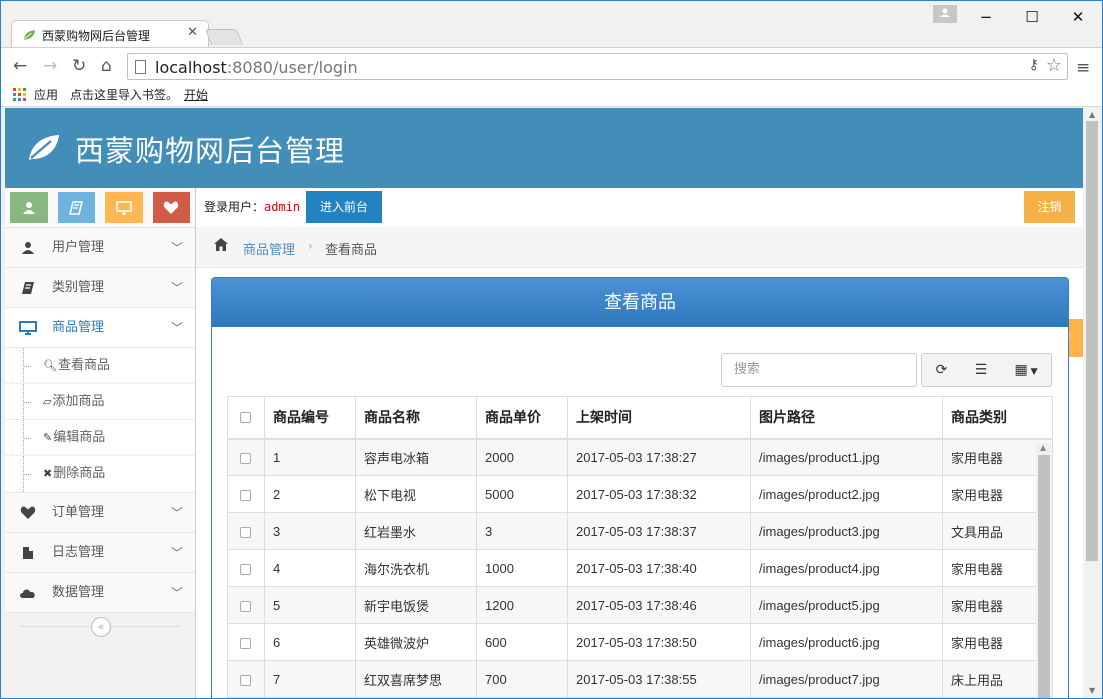  What do you see at coordinates (20, 66) in the screenshot?
I see `back-icon: ←` at bounding box center [20, 66].